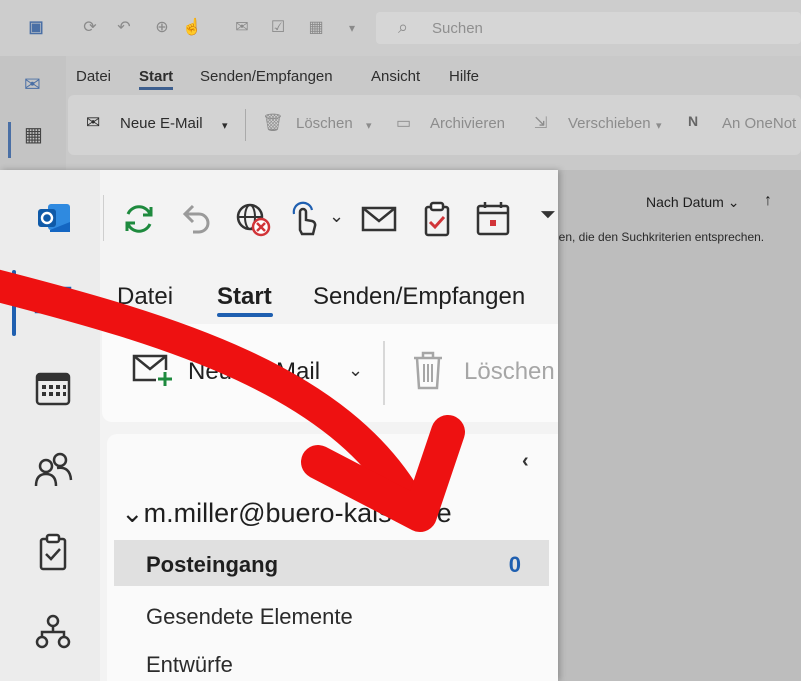 The image size is (801, 681). Describe the element at coordinates (541, 123) in the screenshot. I see `bg-move-icon: ⇲` at that location.